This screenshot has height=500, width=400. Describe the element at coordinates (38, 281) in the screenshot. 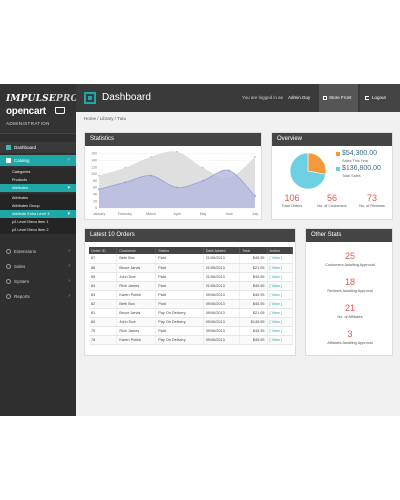

I see `sidebar-item-system: System ›` at that location.